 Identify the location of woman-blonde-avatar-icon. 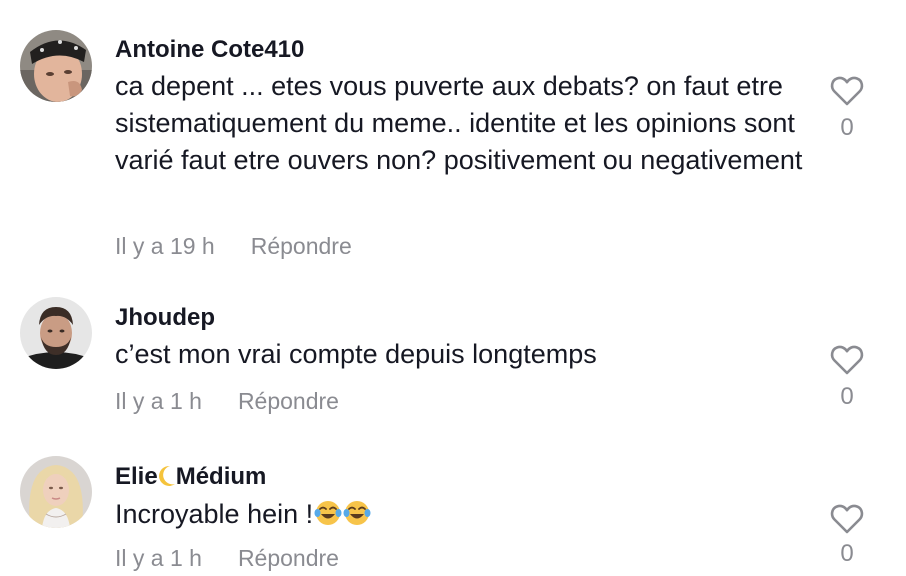
(56, 492).